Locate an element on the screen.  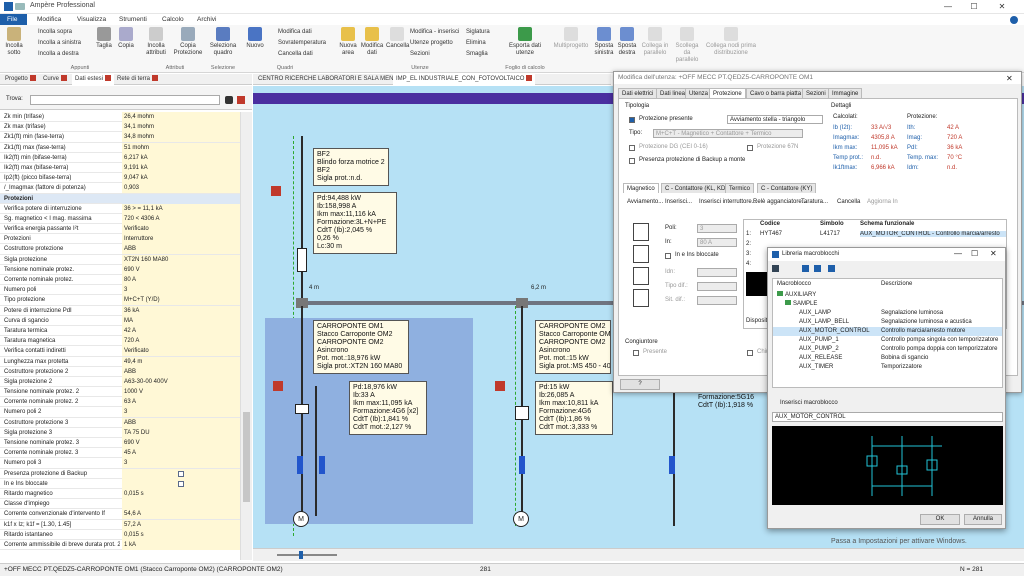
property-row: k1f x Iz; k1f = [1.30, 1.45] 57,2 A is located at coordinates (120, 524).